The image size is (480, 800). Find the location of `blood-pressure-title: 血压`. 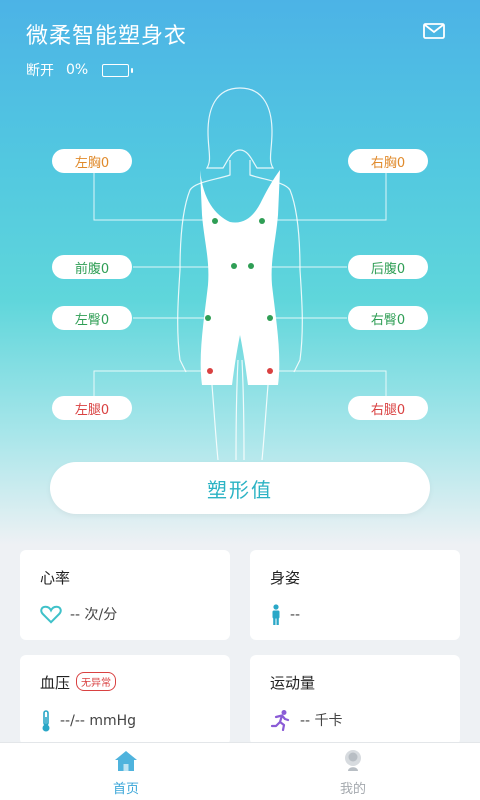

blood-pressure-title: 血压 is located at coordinates (55, 683).